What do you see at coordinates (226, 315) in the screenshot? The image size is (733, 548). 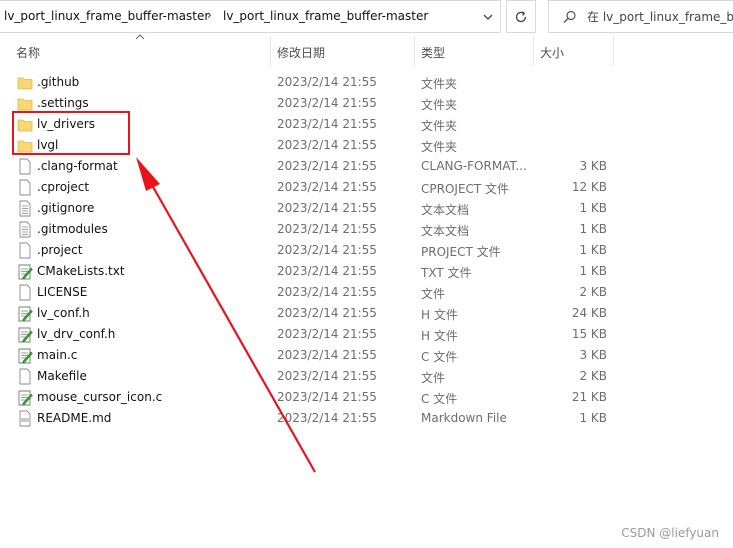 I see `annotation-arrow` at bounding box center [226, 315].